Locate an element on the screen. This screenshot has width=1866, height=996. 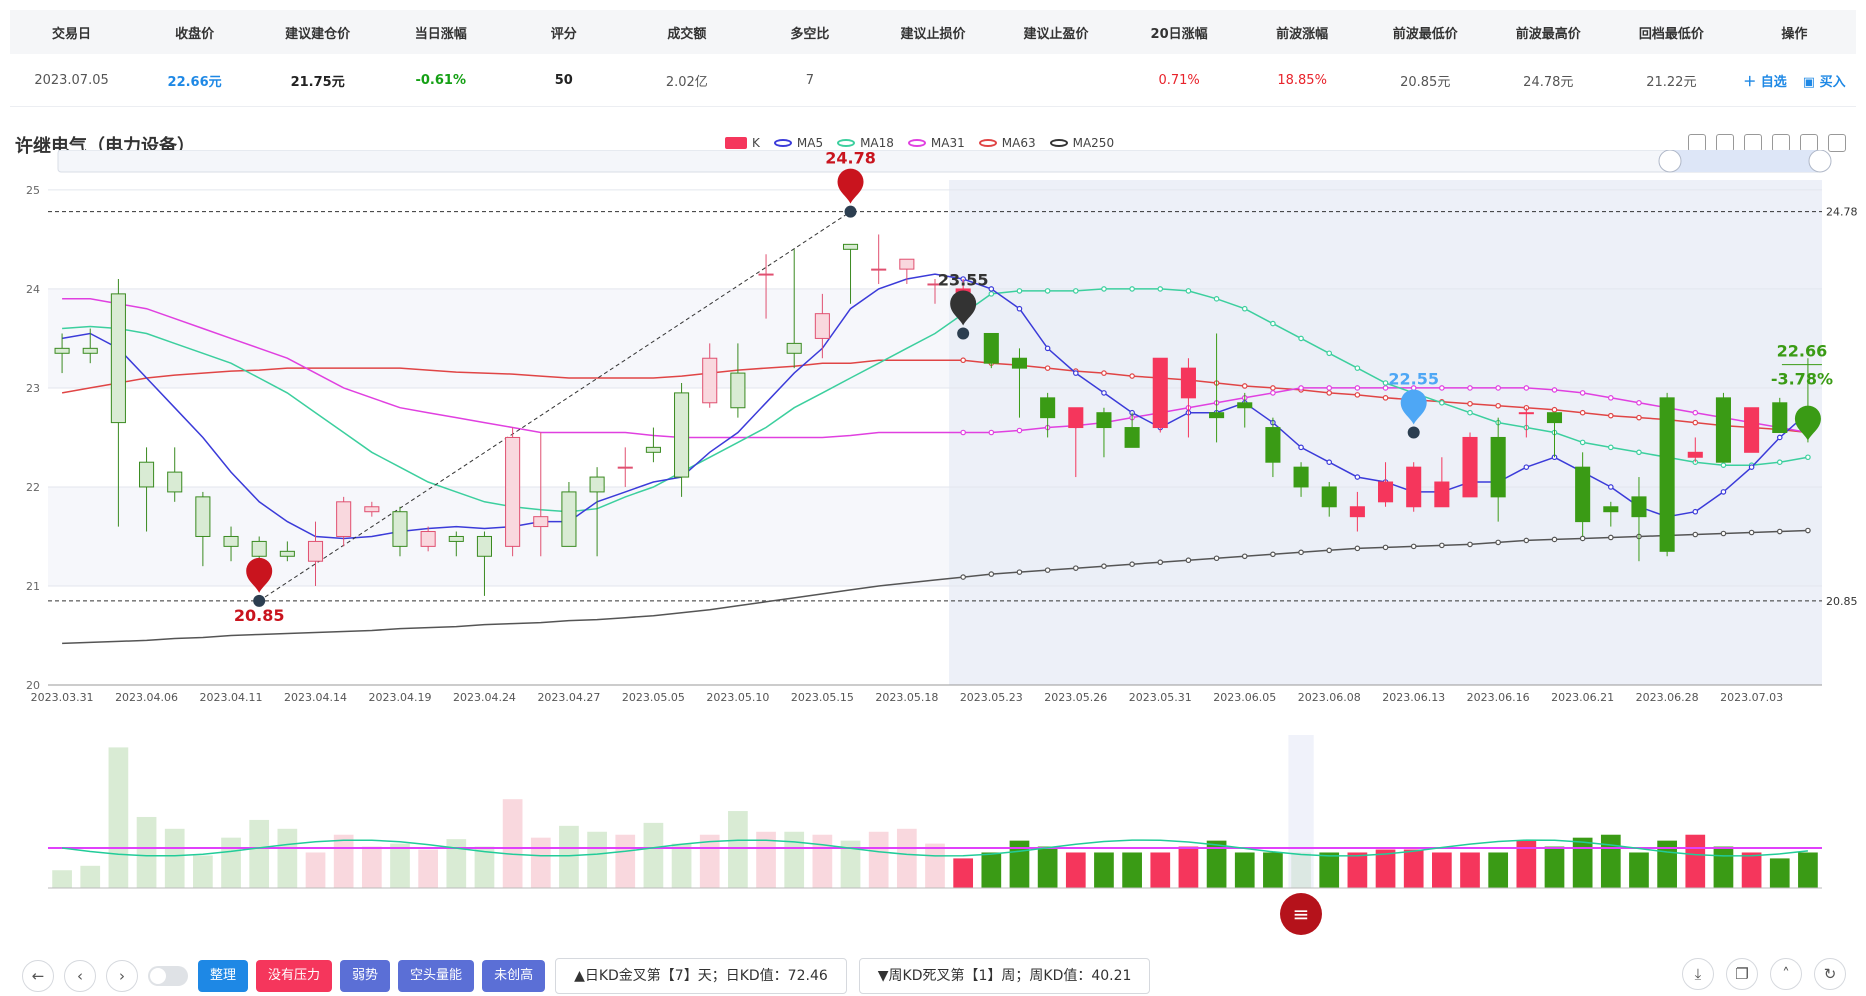
status-tag-button: 没有压力 is located at coordinates (294, 976).